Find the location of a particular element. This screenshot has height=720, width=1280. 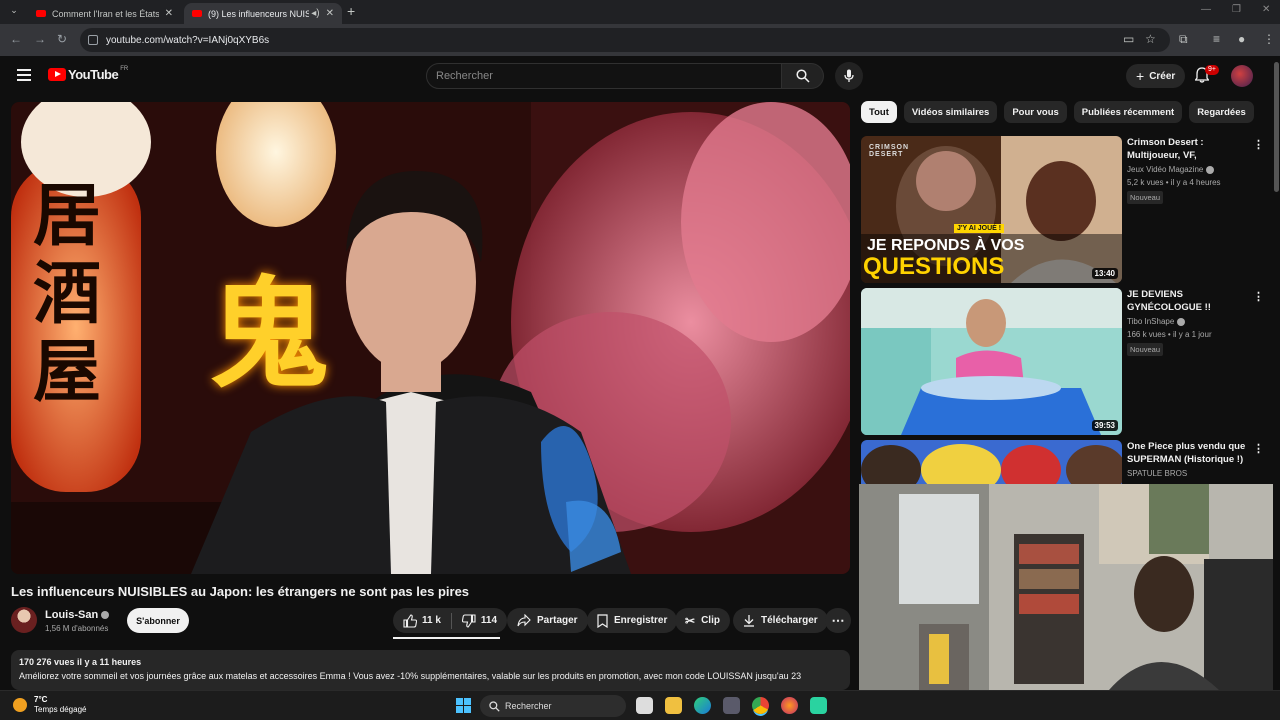

windows-start-icon is located at coordinates (463, 705).